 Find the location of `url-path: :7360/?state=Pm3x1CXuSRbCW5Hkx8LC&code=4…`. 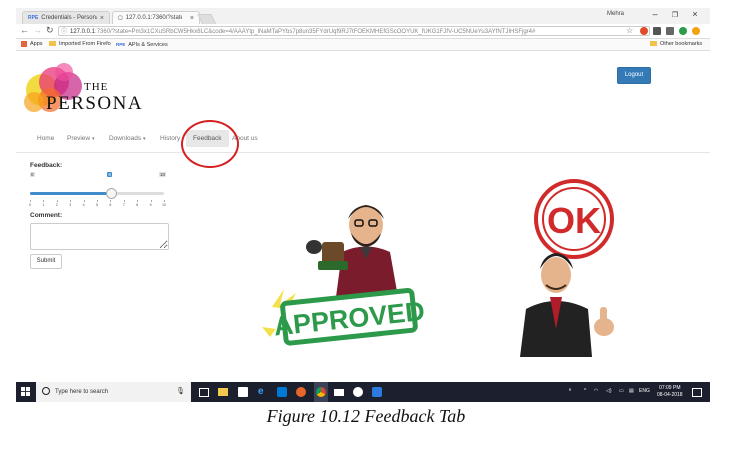

url-path: :7360/?state=Pm3x1CXuSRbCW5Hkx8LC&code=4… is located at coordinates (315, 32).